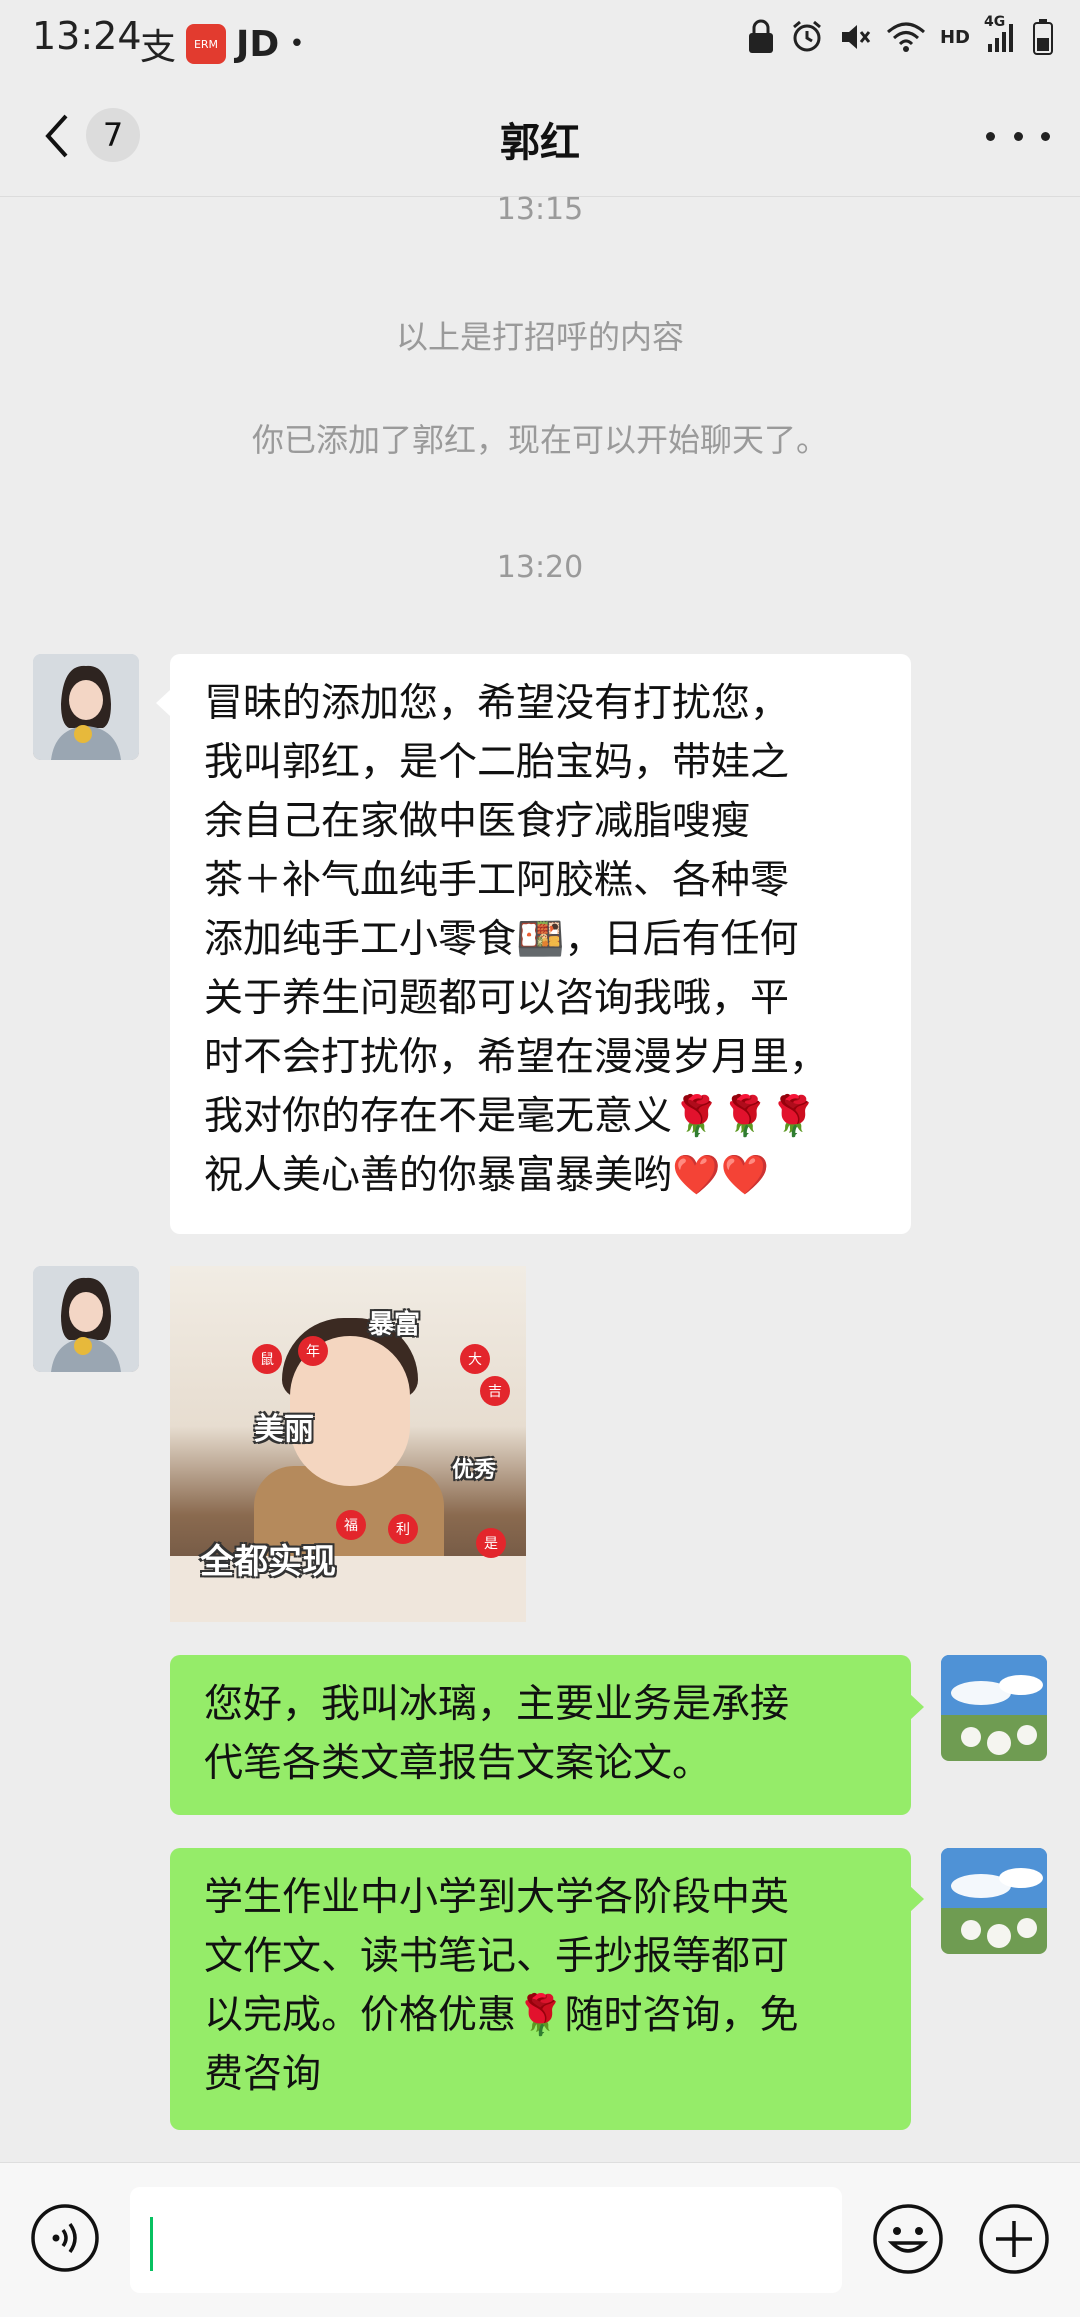 This screenshot has width=1080, height=2317. I want to click on mute-icon, so click(855, 37).